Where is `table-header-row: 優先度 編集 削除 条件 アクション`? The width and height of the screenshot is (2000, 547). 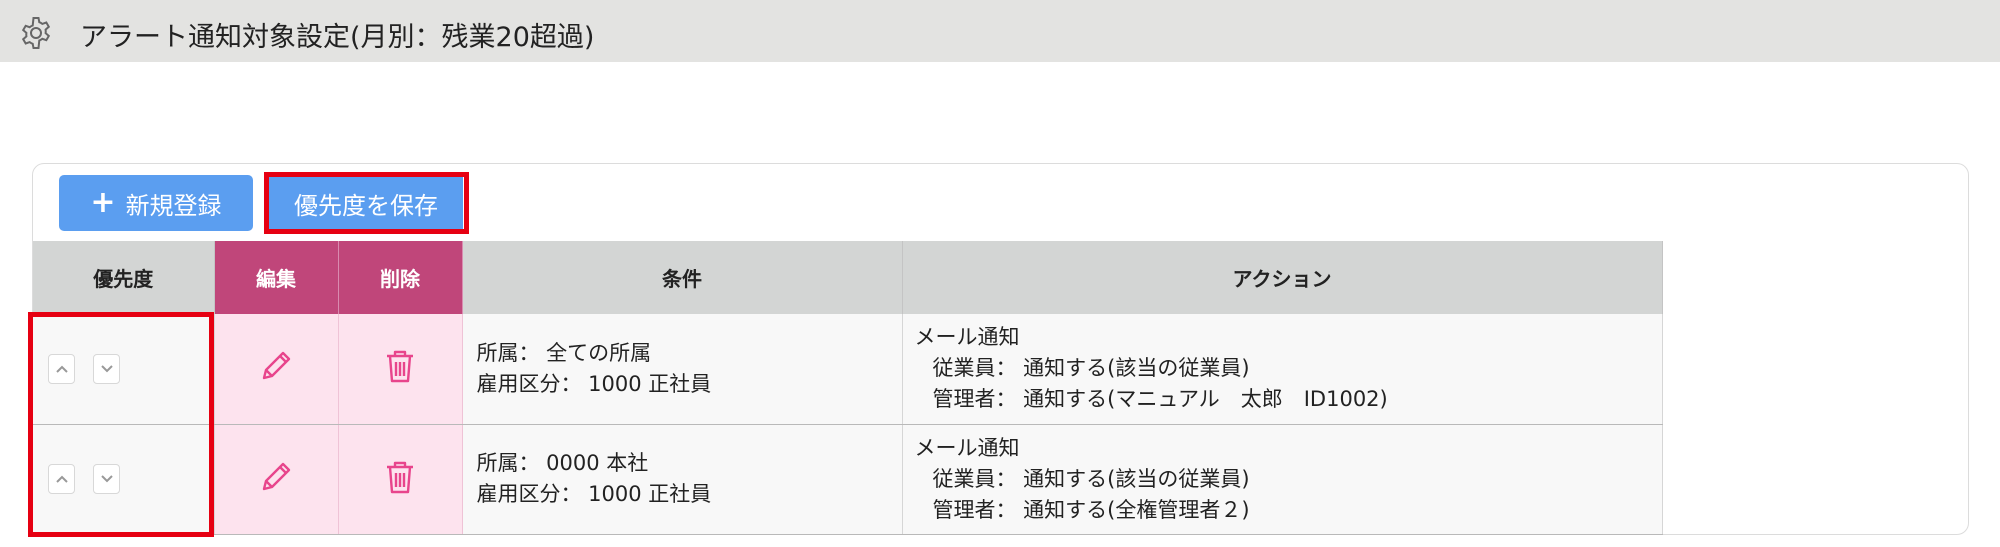 table-header-row: 優先度 編集 削除 条件 アクション is located at coordinates (848, 277).